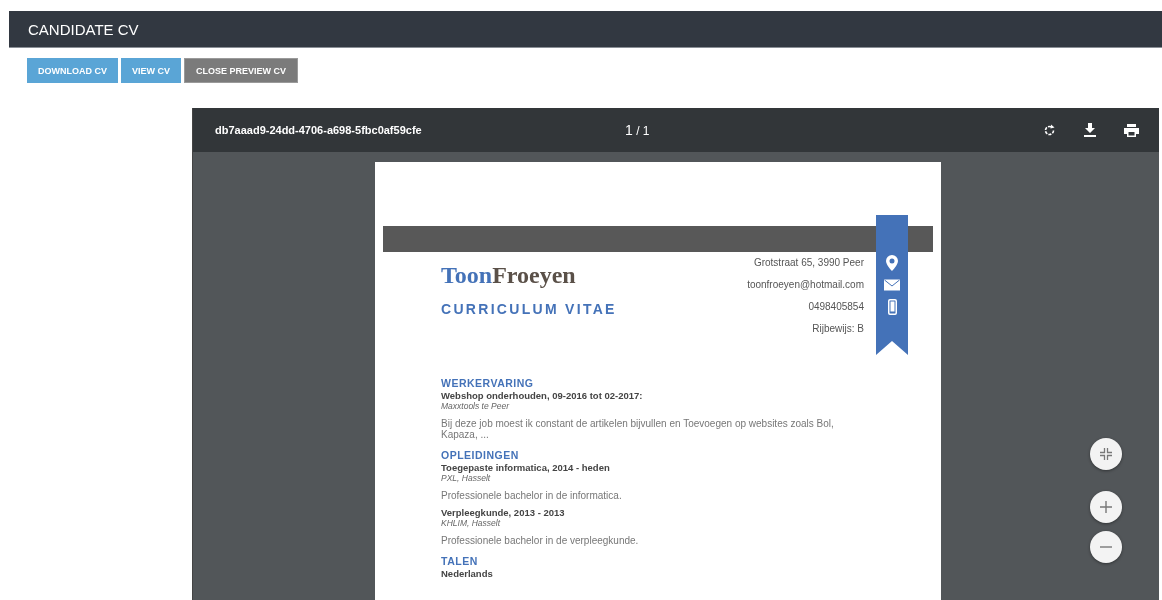  I want to click on contact-detail: Rijbewijs: B, so click(838, 328).